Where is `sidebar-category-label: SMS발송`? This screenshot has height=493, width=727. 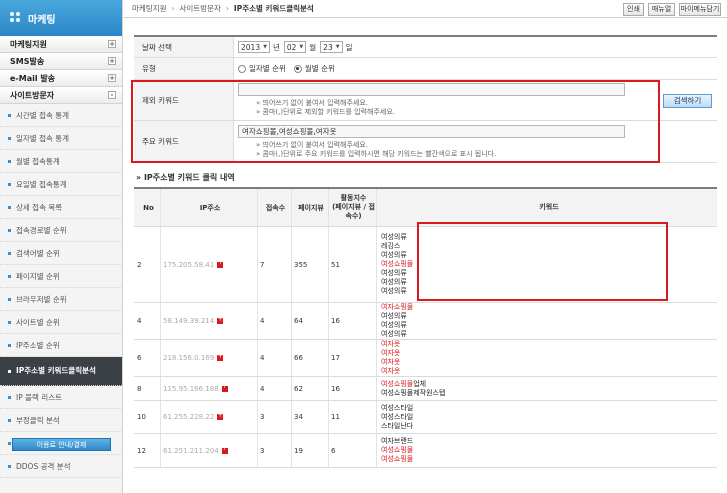
sidebar-category-label: SMS발송 is located at coordinates (27, 61).